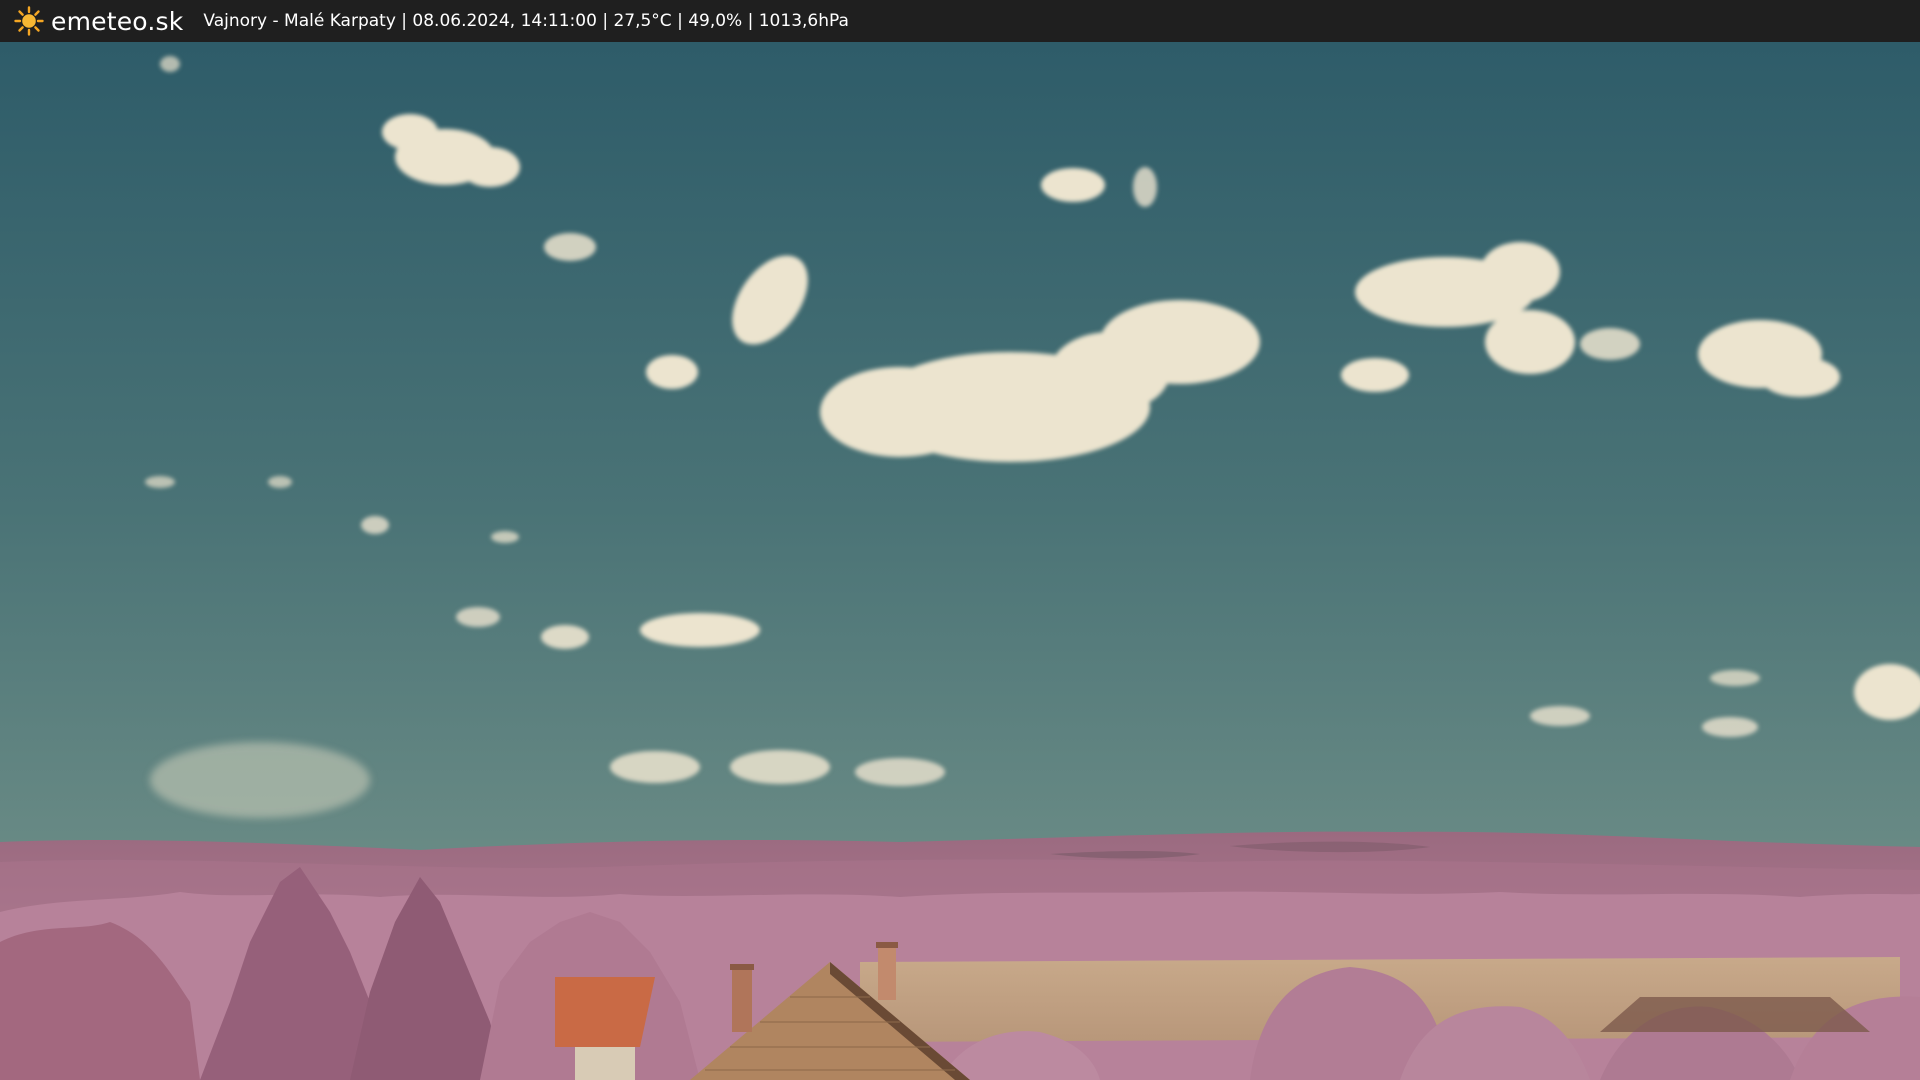  What do you see at coordinates (117, 21) in the screenshot?
I see `brand-name: emeteo.sk` at bounding box center [117, 21].